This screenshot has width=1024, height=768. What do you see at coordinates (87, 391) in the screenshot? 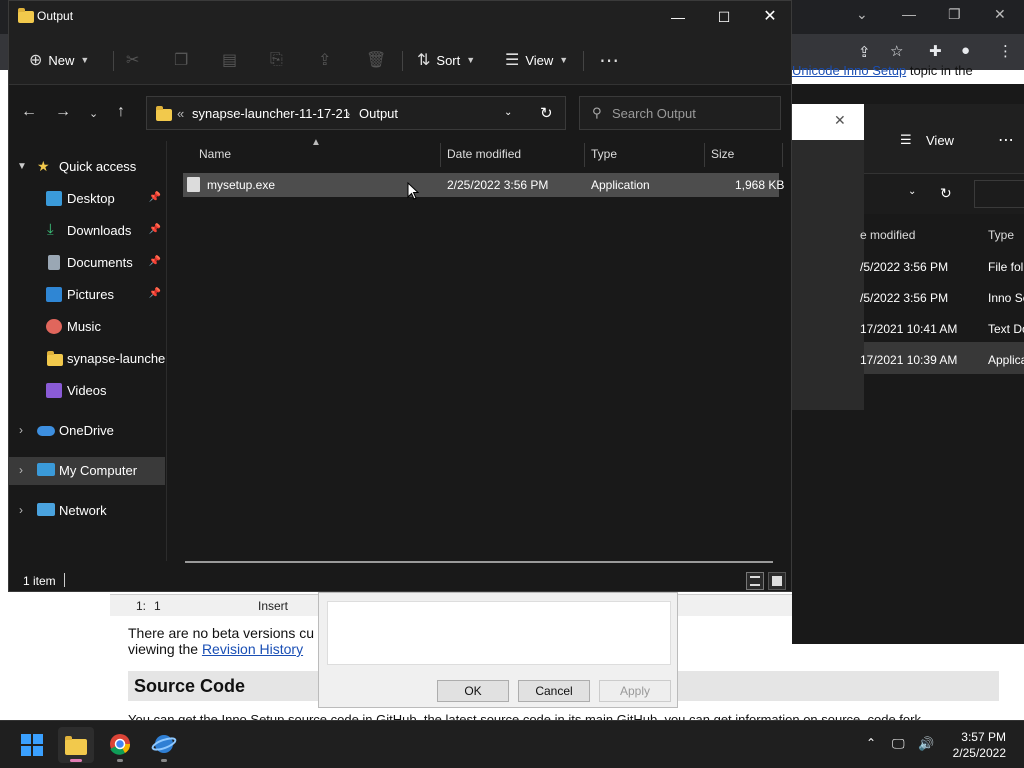
I see `nav-videos: Videos` at bounding box center [87, 391].